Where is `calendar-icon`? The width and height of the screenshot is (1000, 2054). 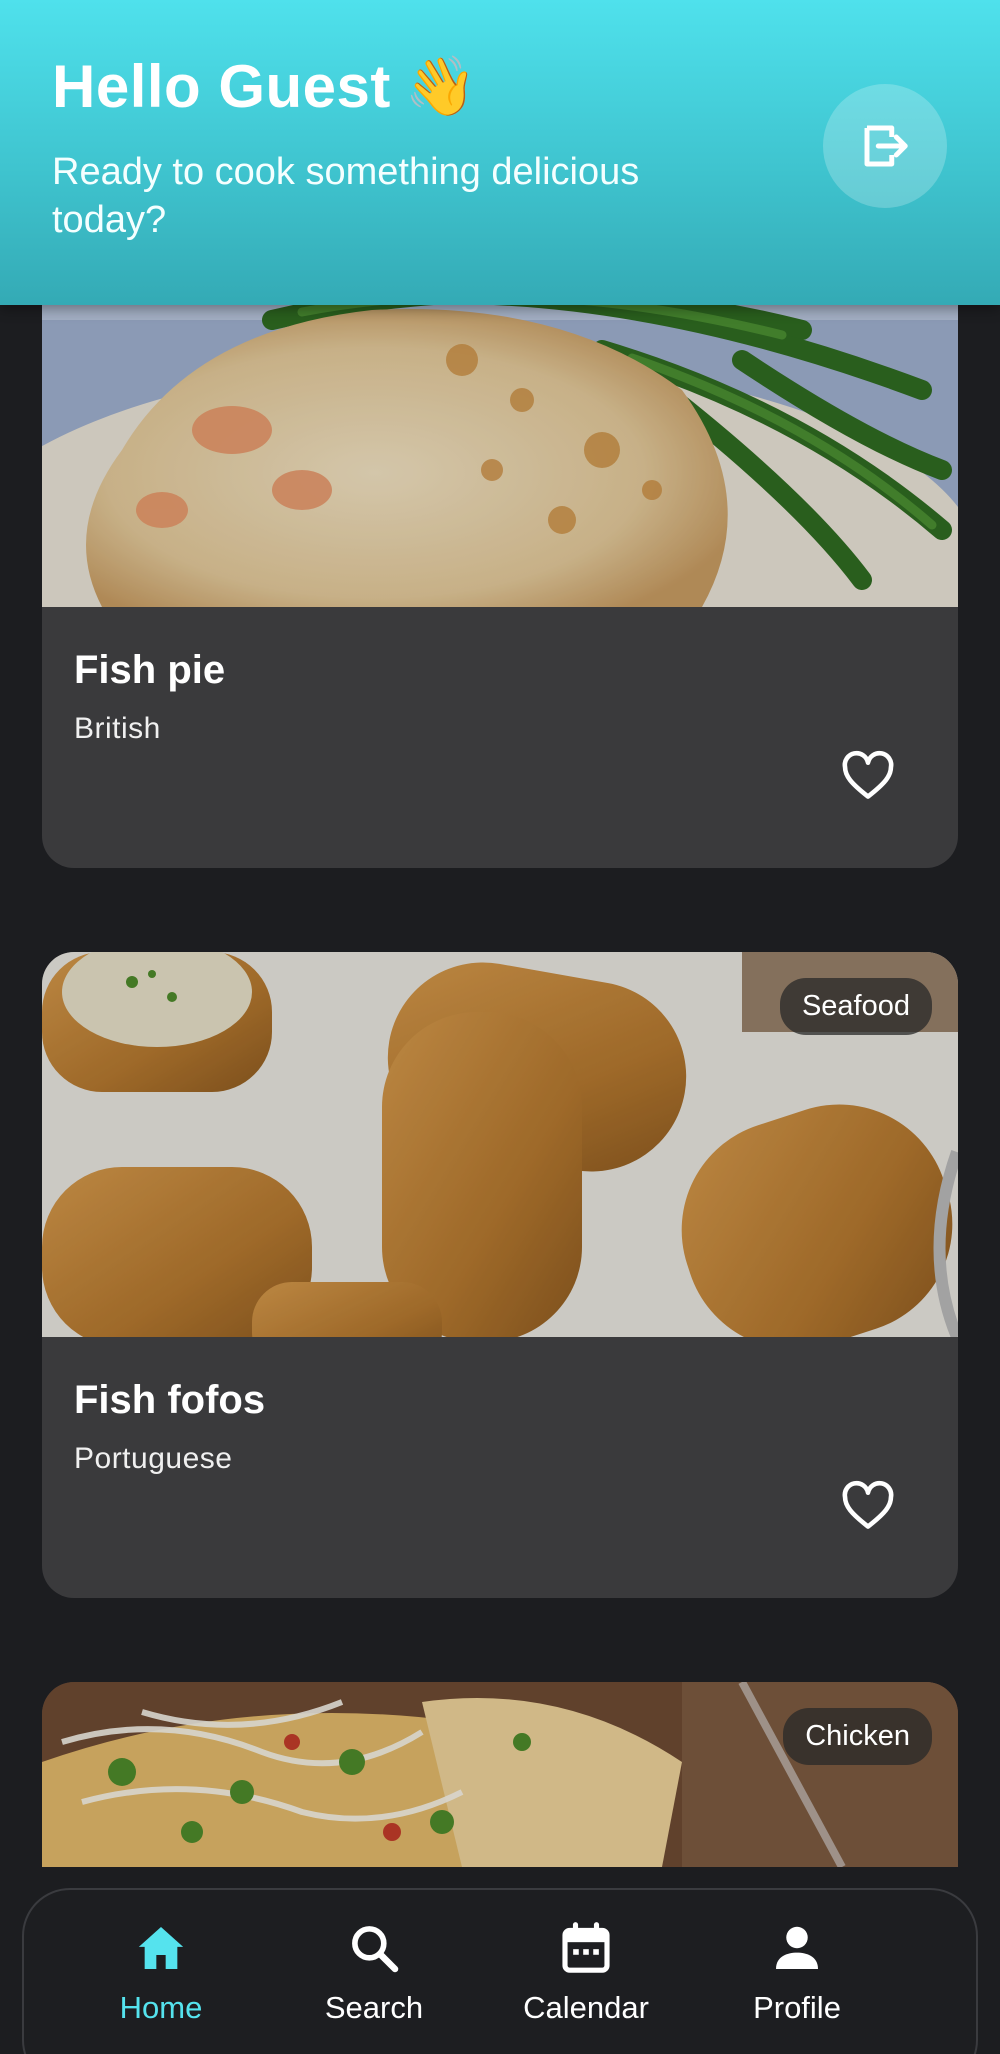
calendar-icon is located at coordinates (586, 1947).